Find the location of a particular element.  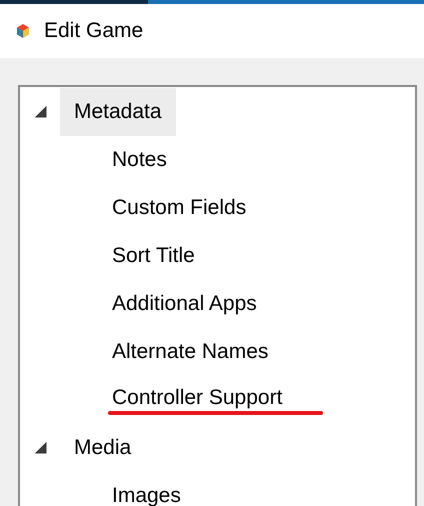

tree-item: Additional Apps is located at coordinates (184, 304).